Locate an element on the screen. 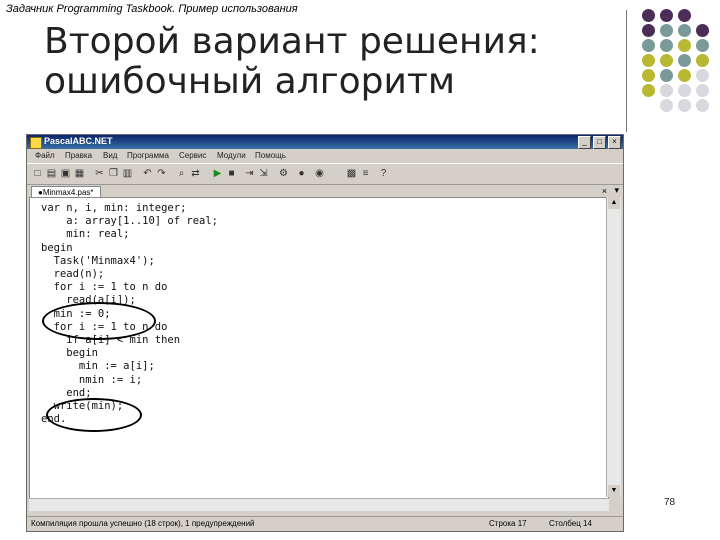  maximize-button: □ is located at coordinates (599, 142).